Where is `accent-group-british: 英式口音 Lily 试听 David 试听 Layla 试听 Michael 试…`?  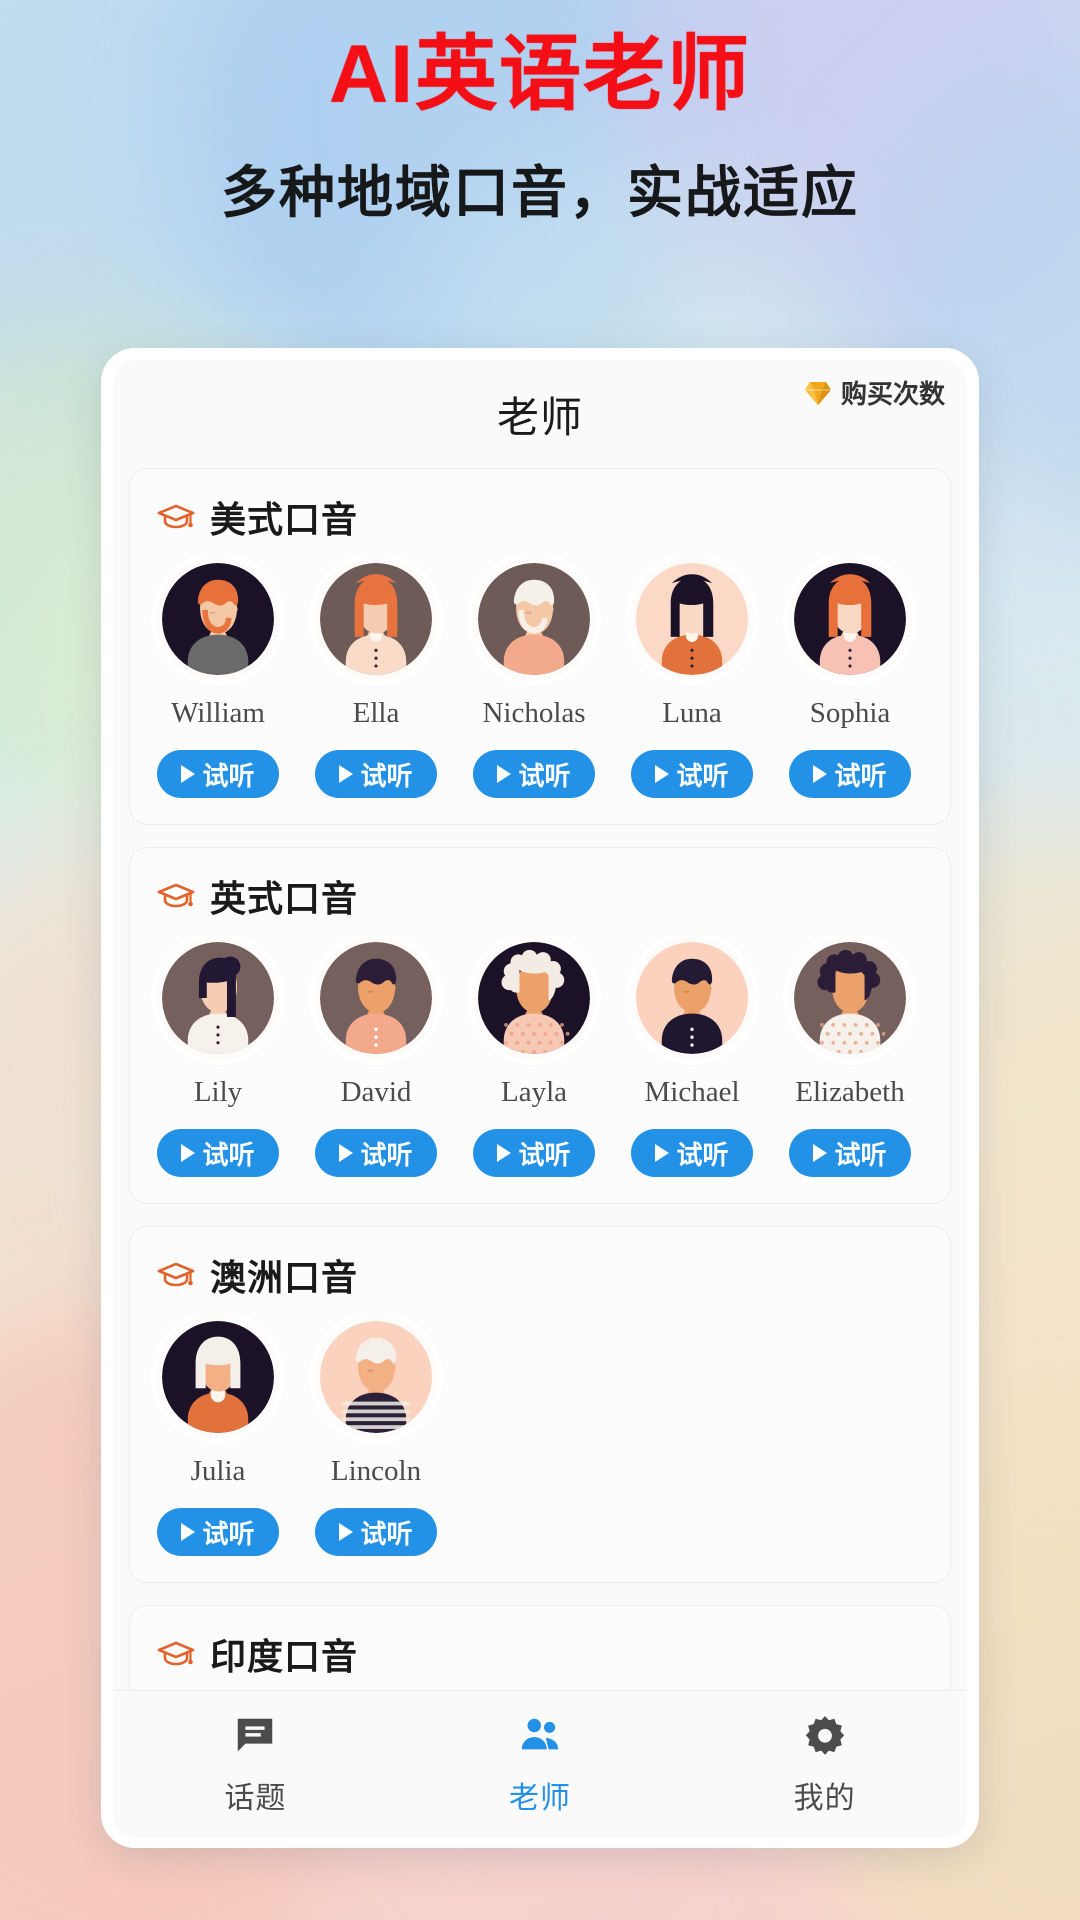
accent-group-british: 英式口音 Lily 试听 David 试听 Layla 试听 Michael 试… is located at coordinates (540, 1025).